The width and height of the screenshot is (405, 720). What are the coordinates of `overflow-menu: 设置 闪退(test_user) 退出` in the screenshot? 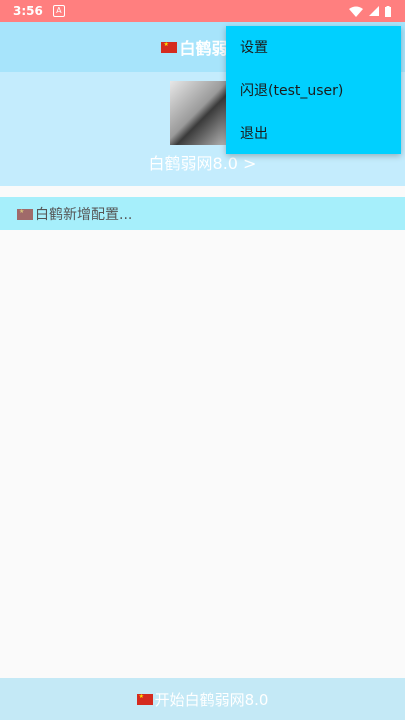 It's located at (313, 90).